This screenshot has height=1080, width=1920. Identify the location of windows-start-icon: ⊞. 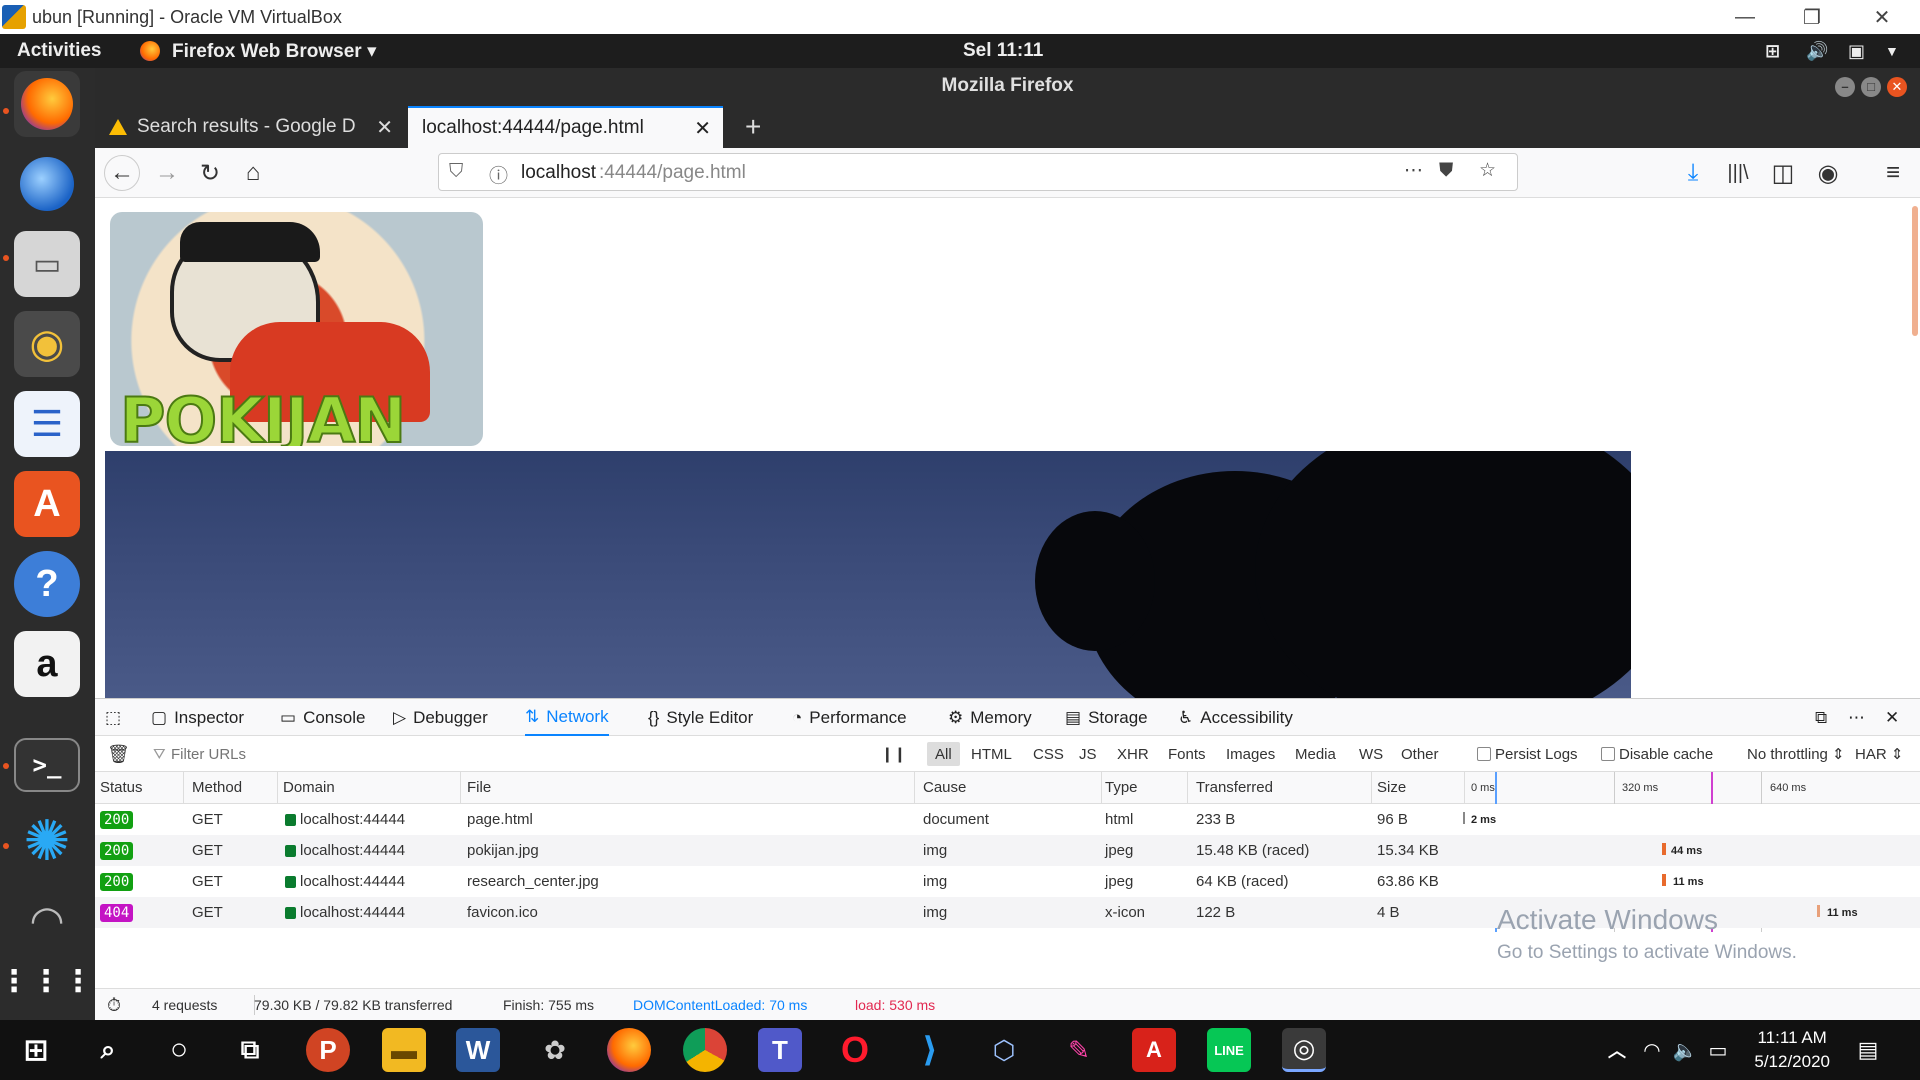
(36, 1050).